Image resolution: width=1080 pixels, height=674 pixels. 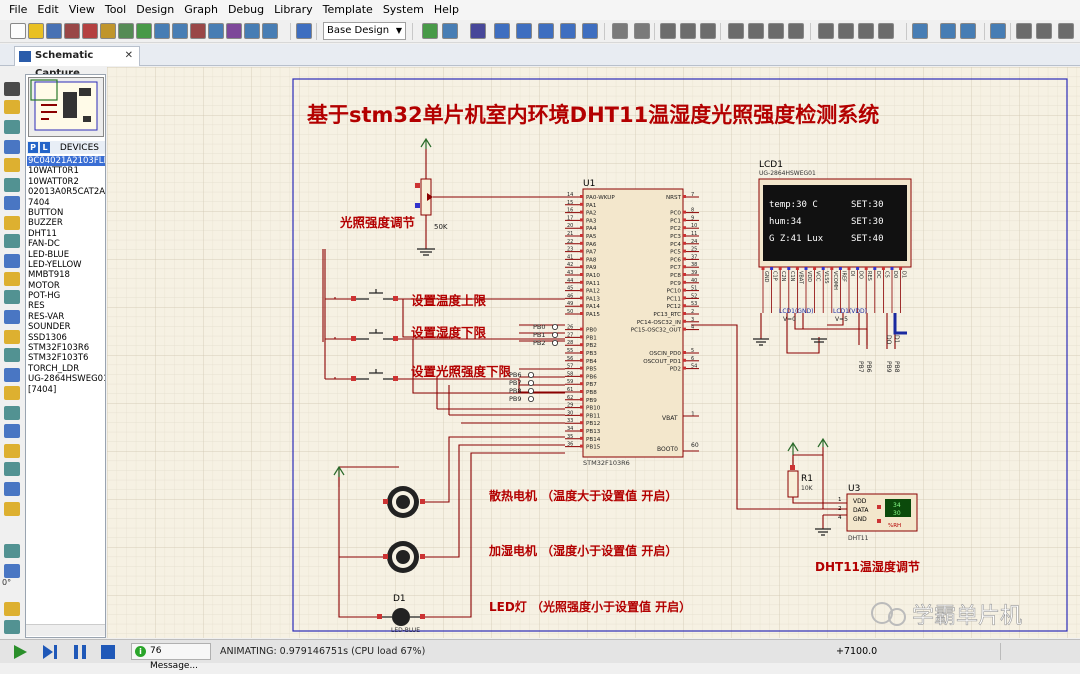 What do you see at coordinates (20, 652) in the screenshot?
I see `play-icon` at bounding box center [20, 652].